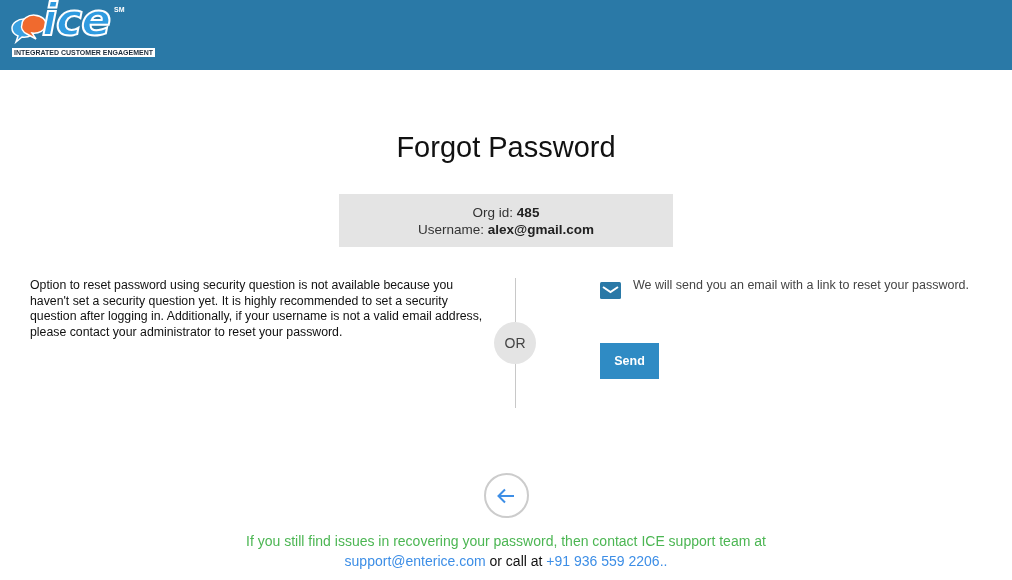  What do you see at coordinates (610, 290) in the screenshot?
I see `envelope-icon` at bounding box center [610, 290].